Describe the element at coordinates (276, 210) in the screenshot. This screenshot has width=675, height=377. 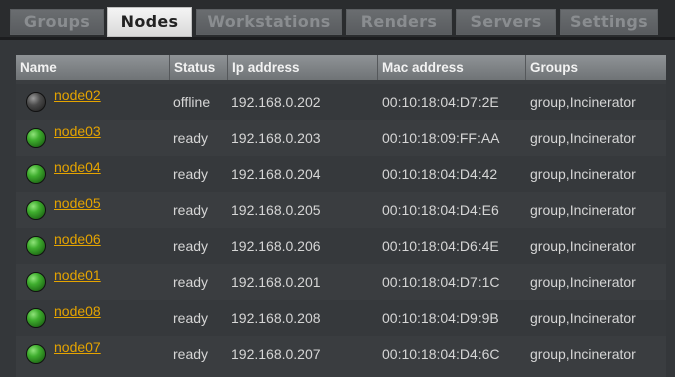
I see `ip-address-cell: 192.168.0.205` at that location.